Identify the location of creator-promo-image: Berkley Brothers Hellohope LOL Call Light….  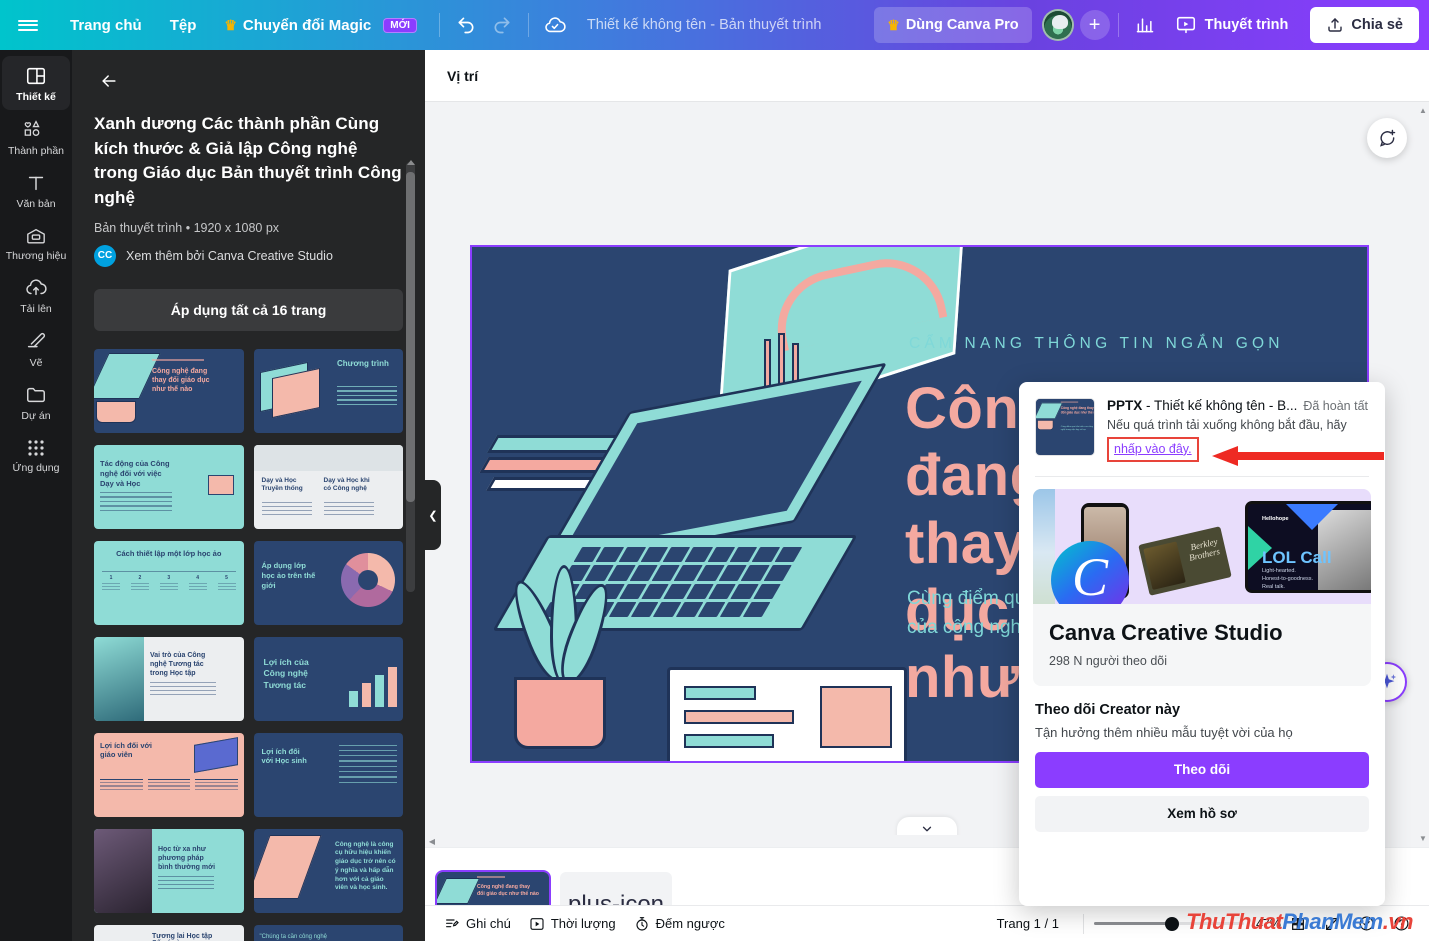
(1202, 546).